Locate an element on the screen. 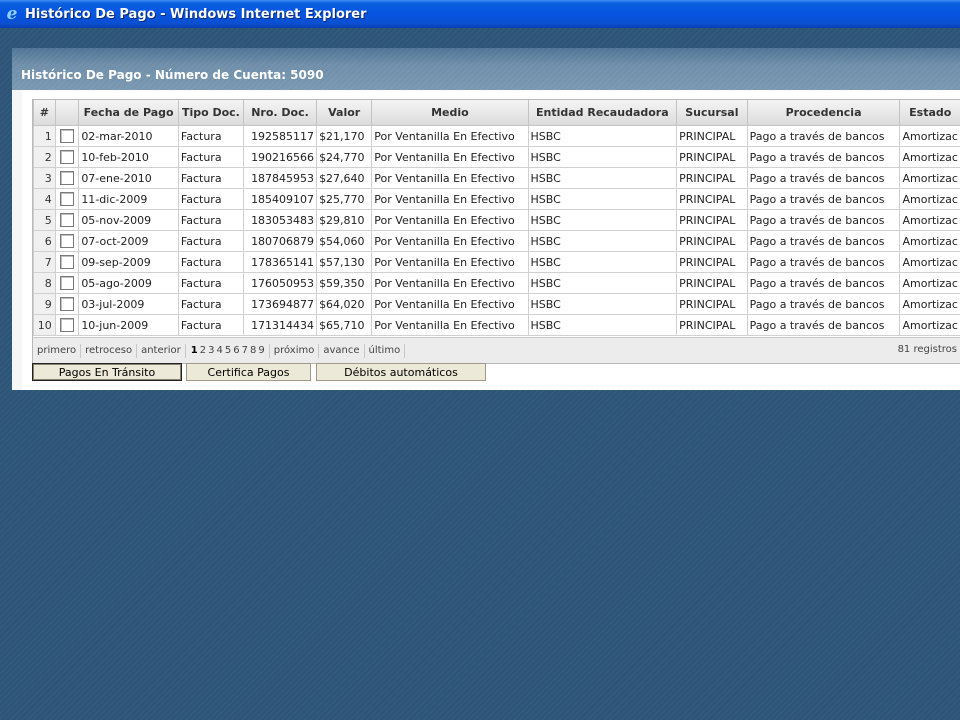  pager-previous-link: anterior is located at coordinates (161, 351).